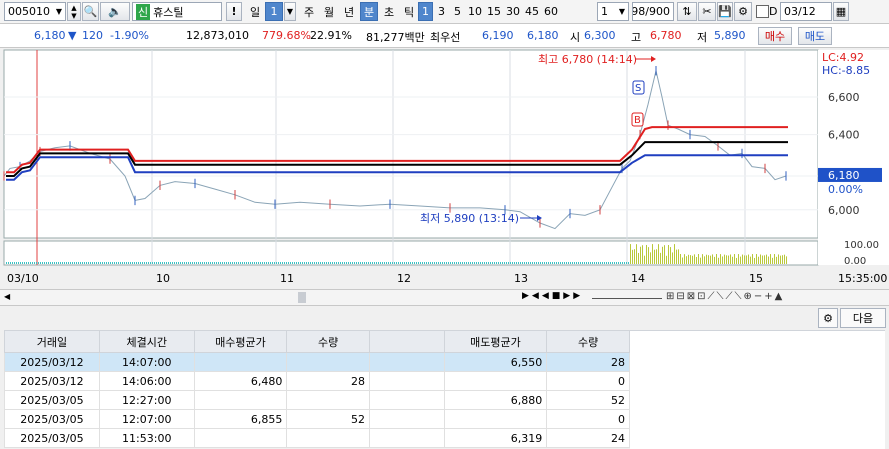  What do you see at coordinates (687, 11) in the screenshot?
I see `split-icon: ⇅` at bounding box center [687, 11].